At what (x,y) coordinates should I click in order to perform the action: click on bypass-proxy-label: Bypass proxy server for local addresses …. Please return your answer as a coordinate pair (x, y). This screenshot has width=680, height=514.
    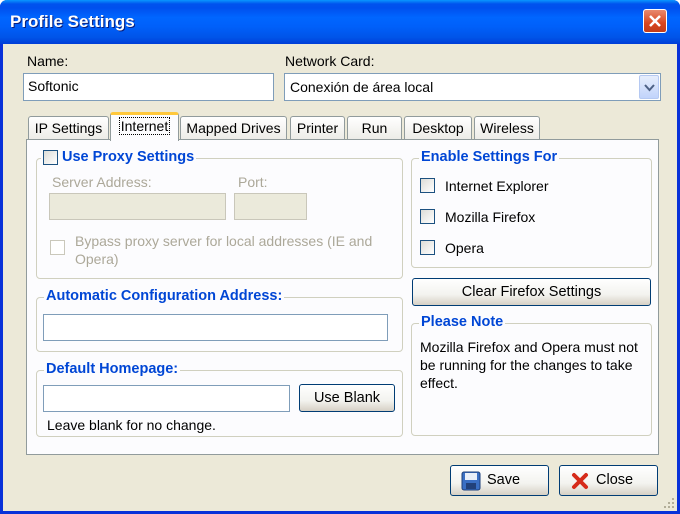
    Looking at the image, I should click on (224, 250).